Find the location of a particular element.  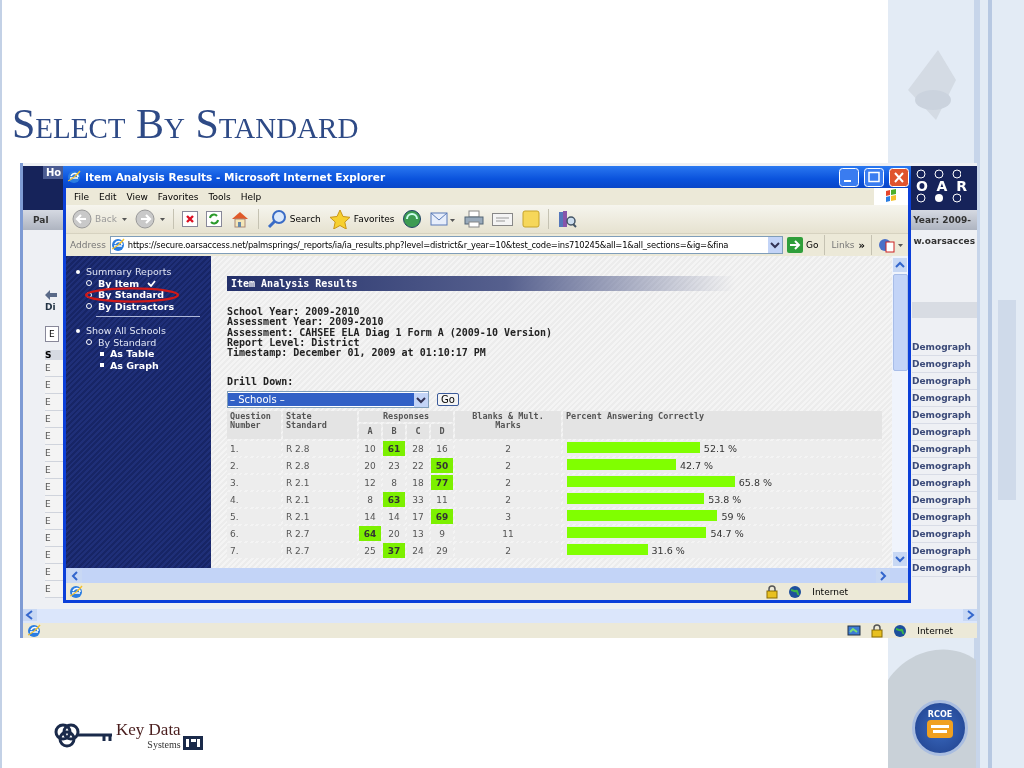

chevron-button: » is located at coordinates (861, 245).